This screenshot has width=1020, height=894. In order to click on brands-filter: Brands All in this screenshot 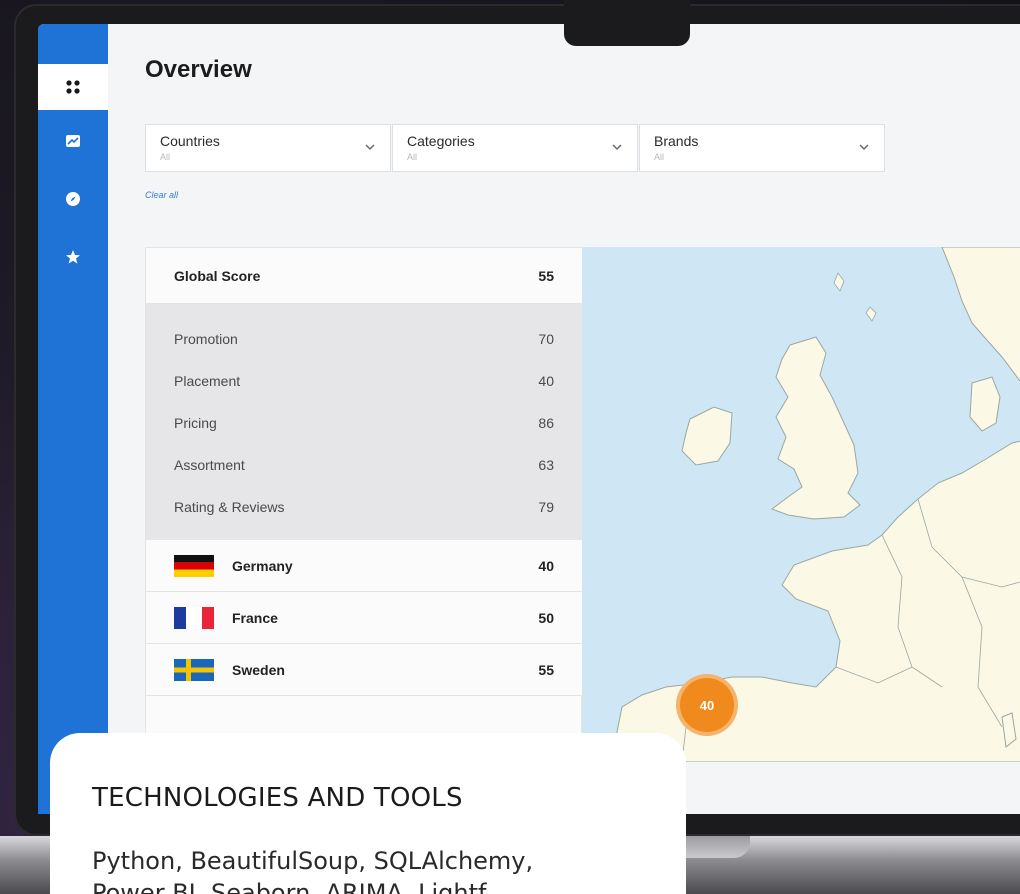, I will do `click(762, 148)`.